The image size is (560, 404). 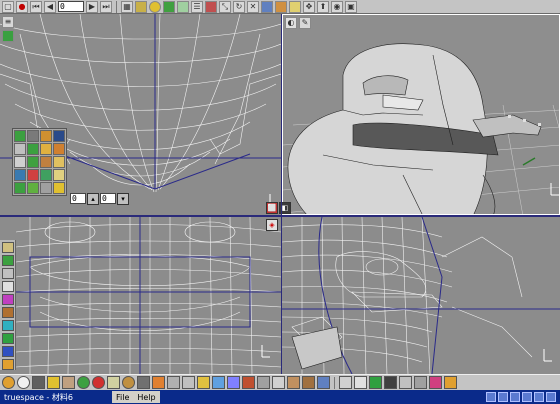 What do you see at coordinates (188, 382) in the screenshot?
I see `wire-icon` at bounding box center [188, 382].